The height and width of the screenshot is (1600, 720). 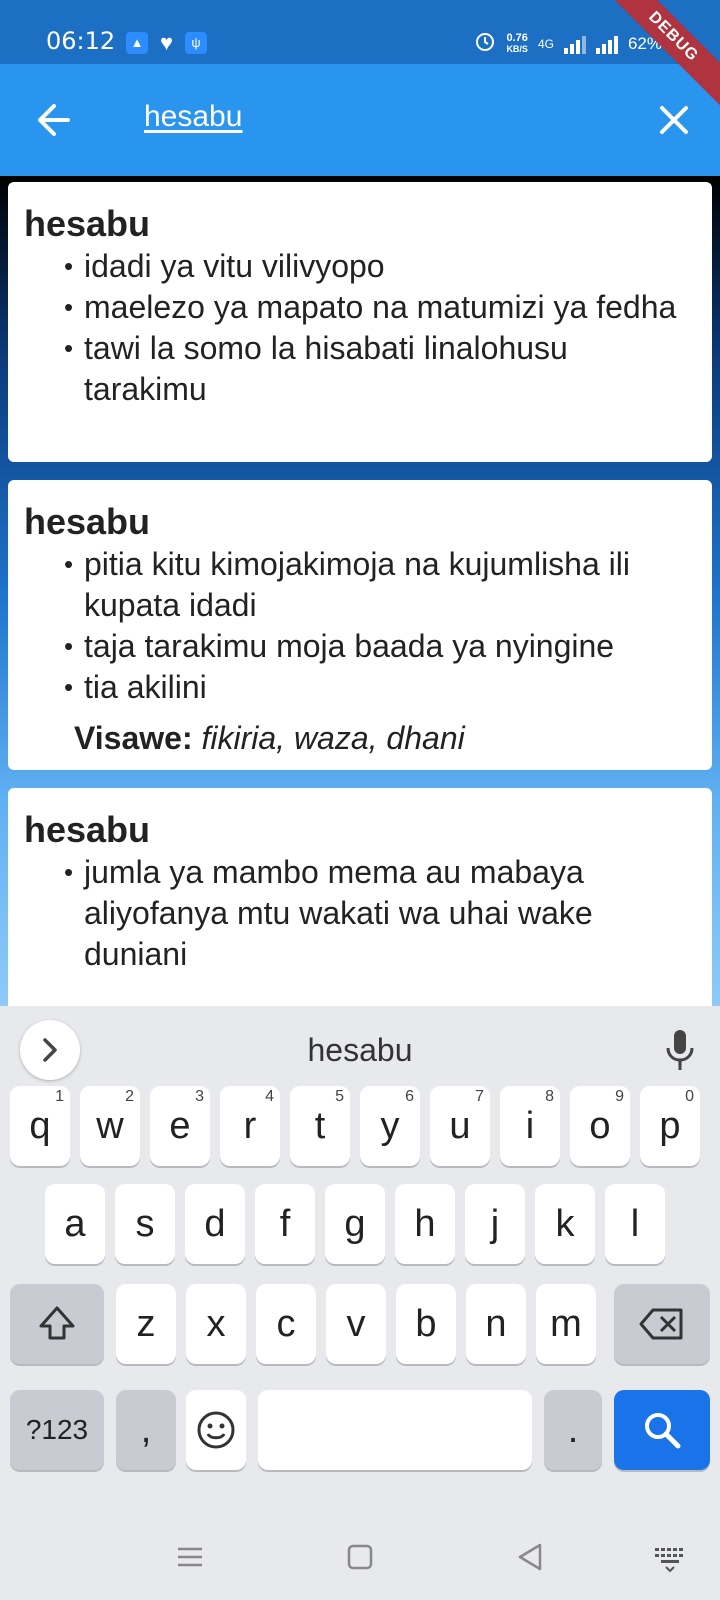 I want to click on back-button, so click(x=54, y=120).